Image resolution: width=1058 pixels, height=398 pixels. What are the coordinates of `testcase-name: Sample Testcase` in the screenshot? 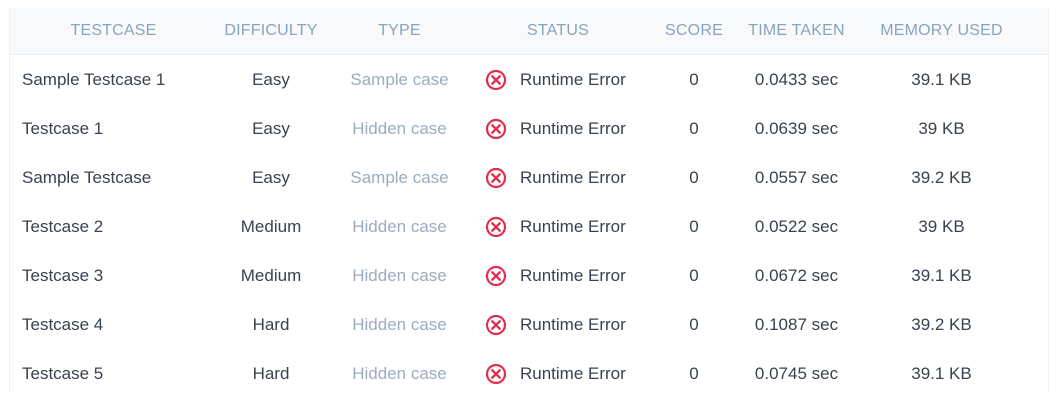 It's located at (87, 177).